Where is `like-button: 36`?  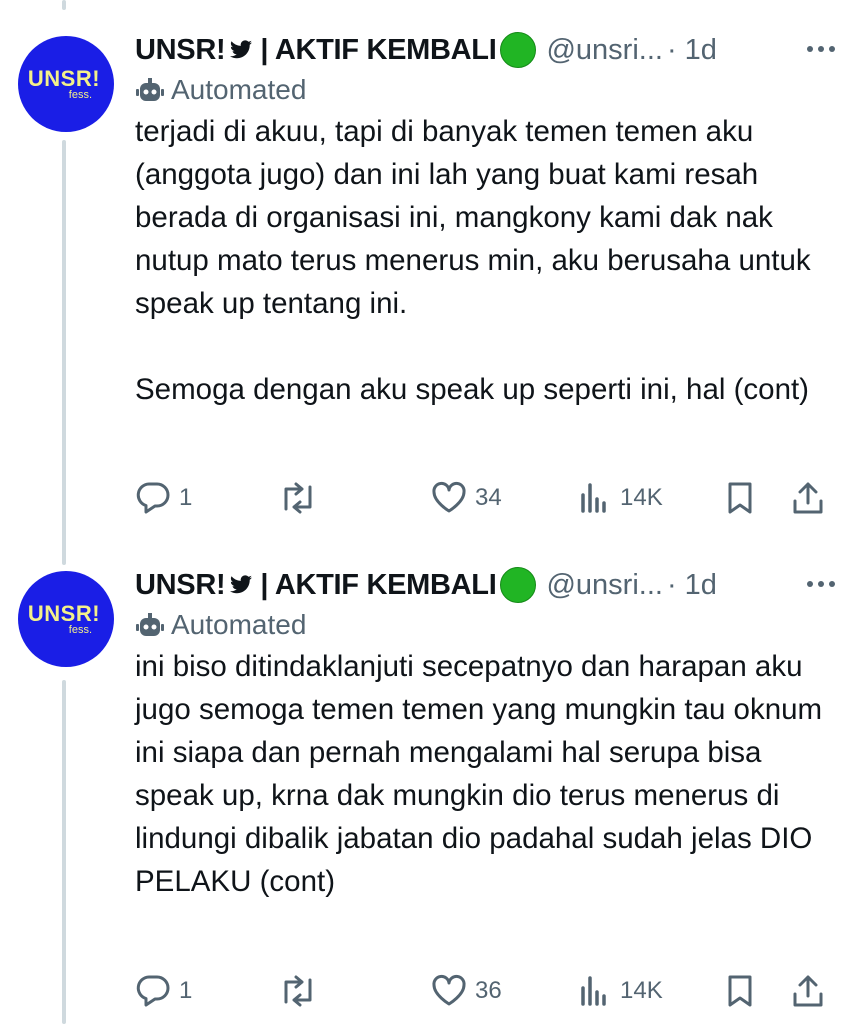
like-button: 36 is located at coordinates (466, 991).